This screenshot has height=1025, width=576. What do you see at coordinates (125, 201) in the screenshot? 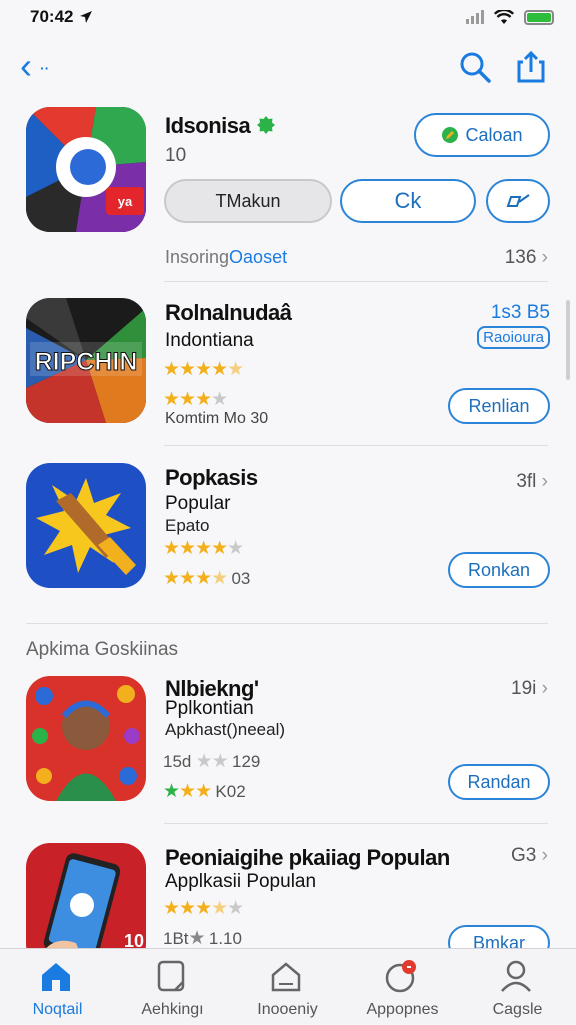
I see `svg-text: ya` at bounding box center [125, 201].